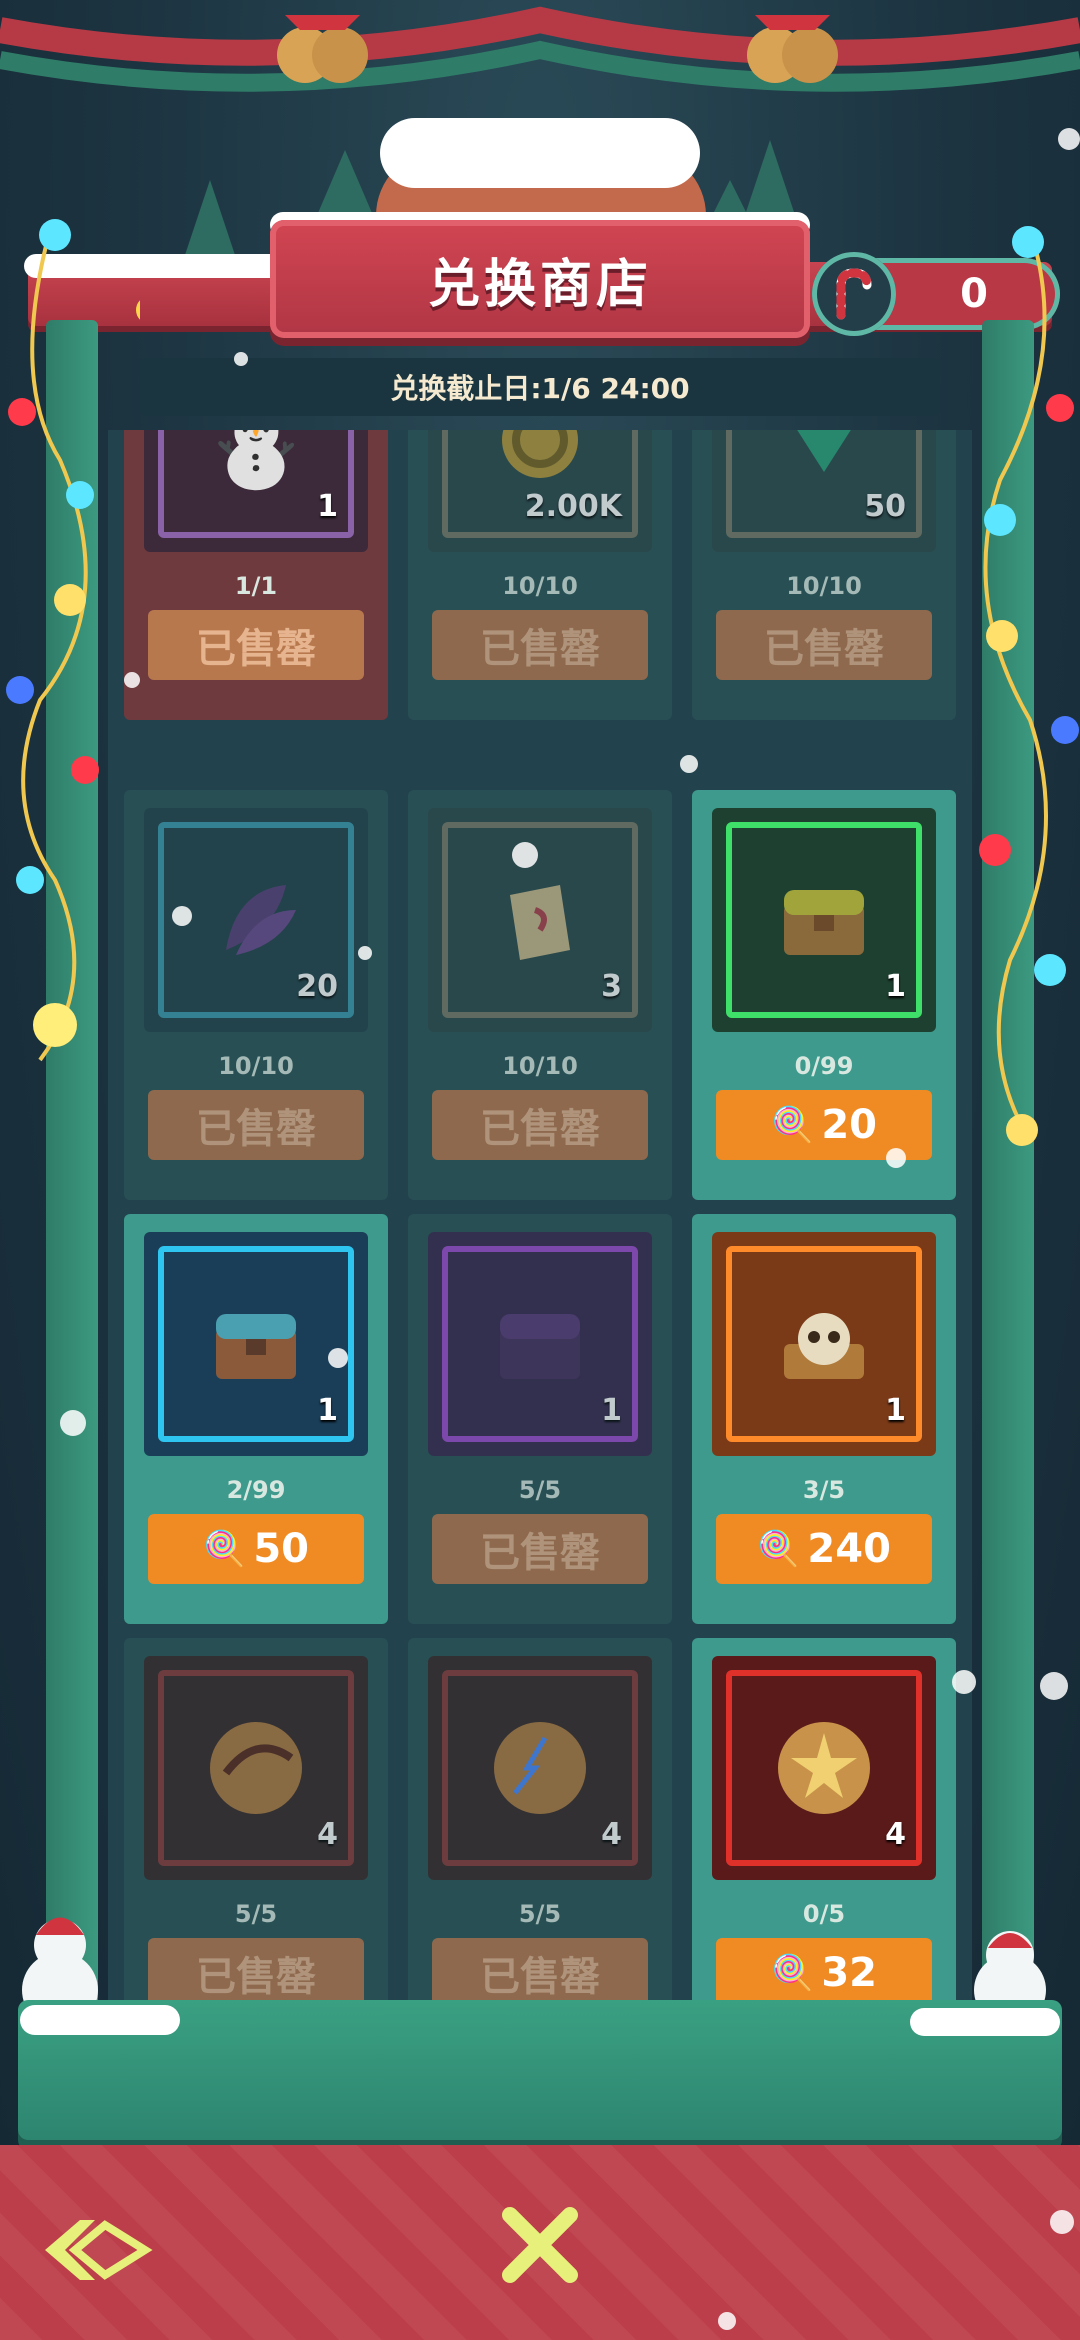 This screenshot has height=2340, width=1080. What do you see at coordinates (345, 185) in the screenshot?
I see `pine-tree-icon` at bounding box center [345, 185].